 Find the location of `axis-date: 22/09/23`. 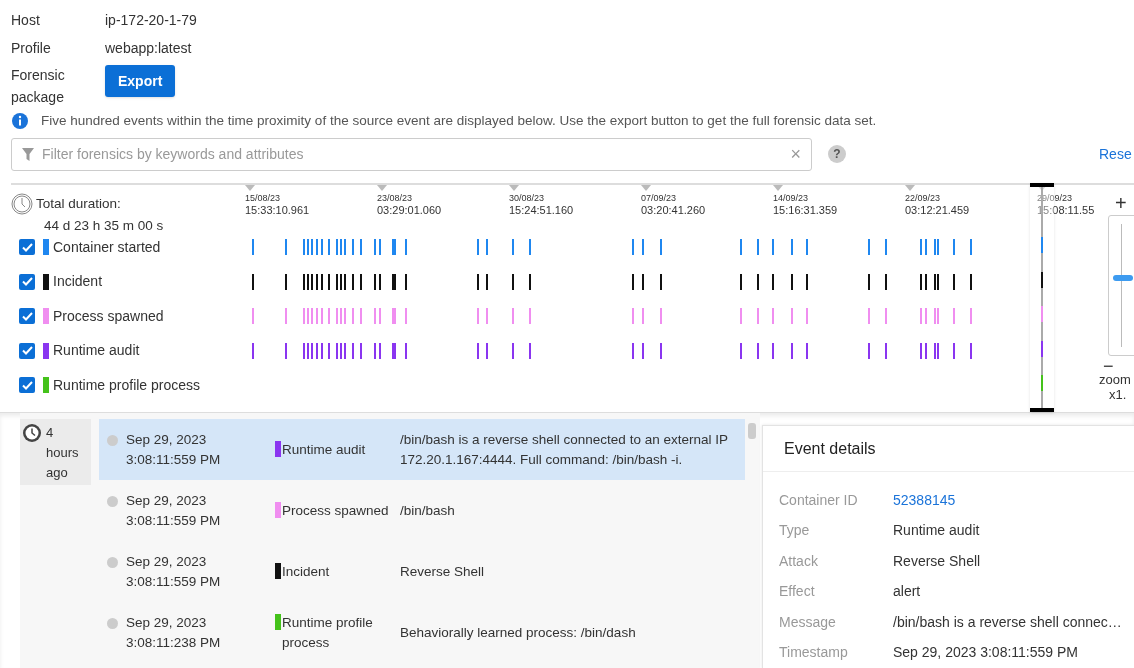

axis-date: 22/09/23 is located at coordinates (923, 198).